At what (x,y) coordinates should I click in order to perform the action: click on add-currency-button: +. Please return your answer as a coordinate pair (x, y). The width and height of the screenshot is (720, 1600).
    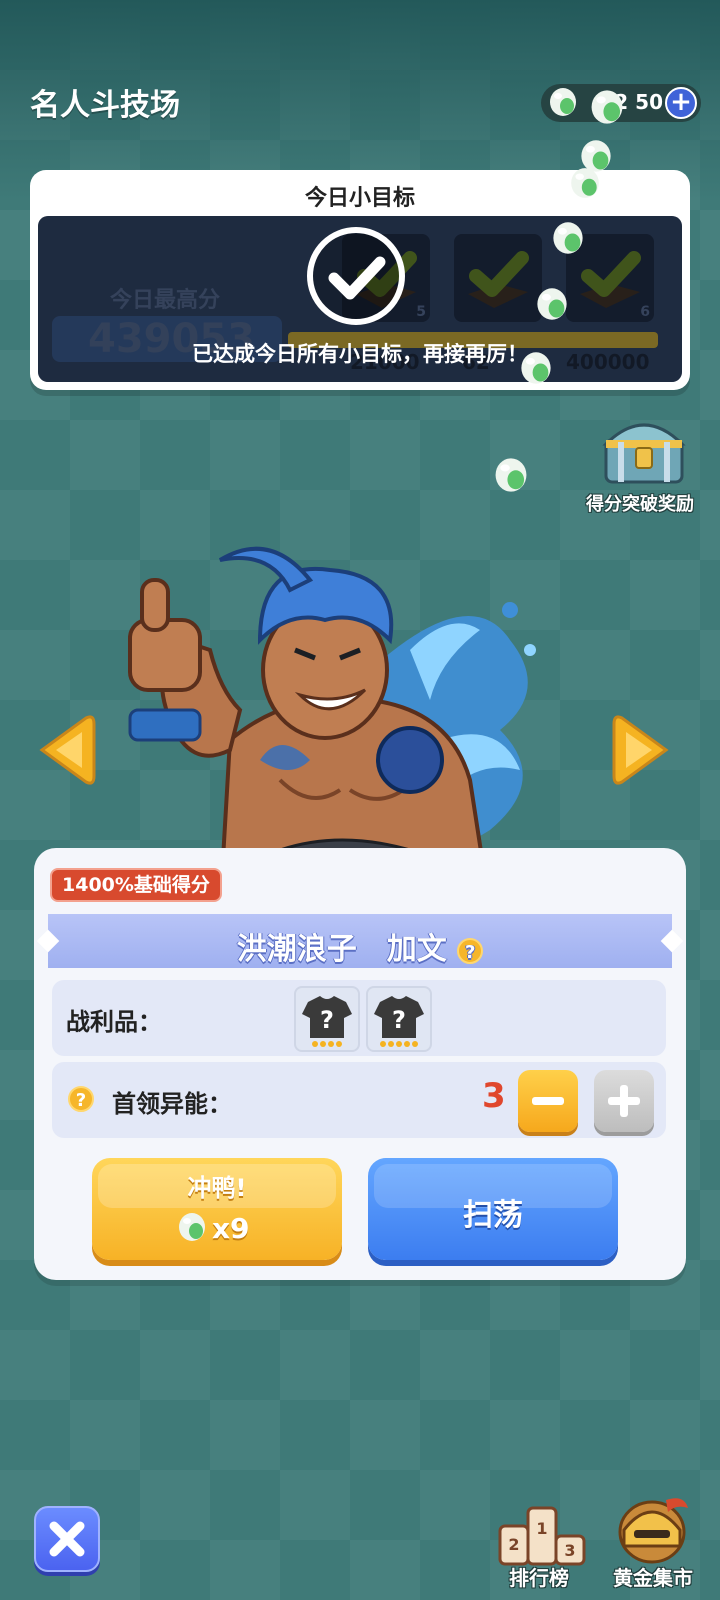
    Looking at the image, I should click on (681, 103).